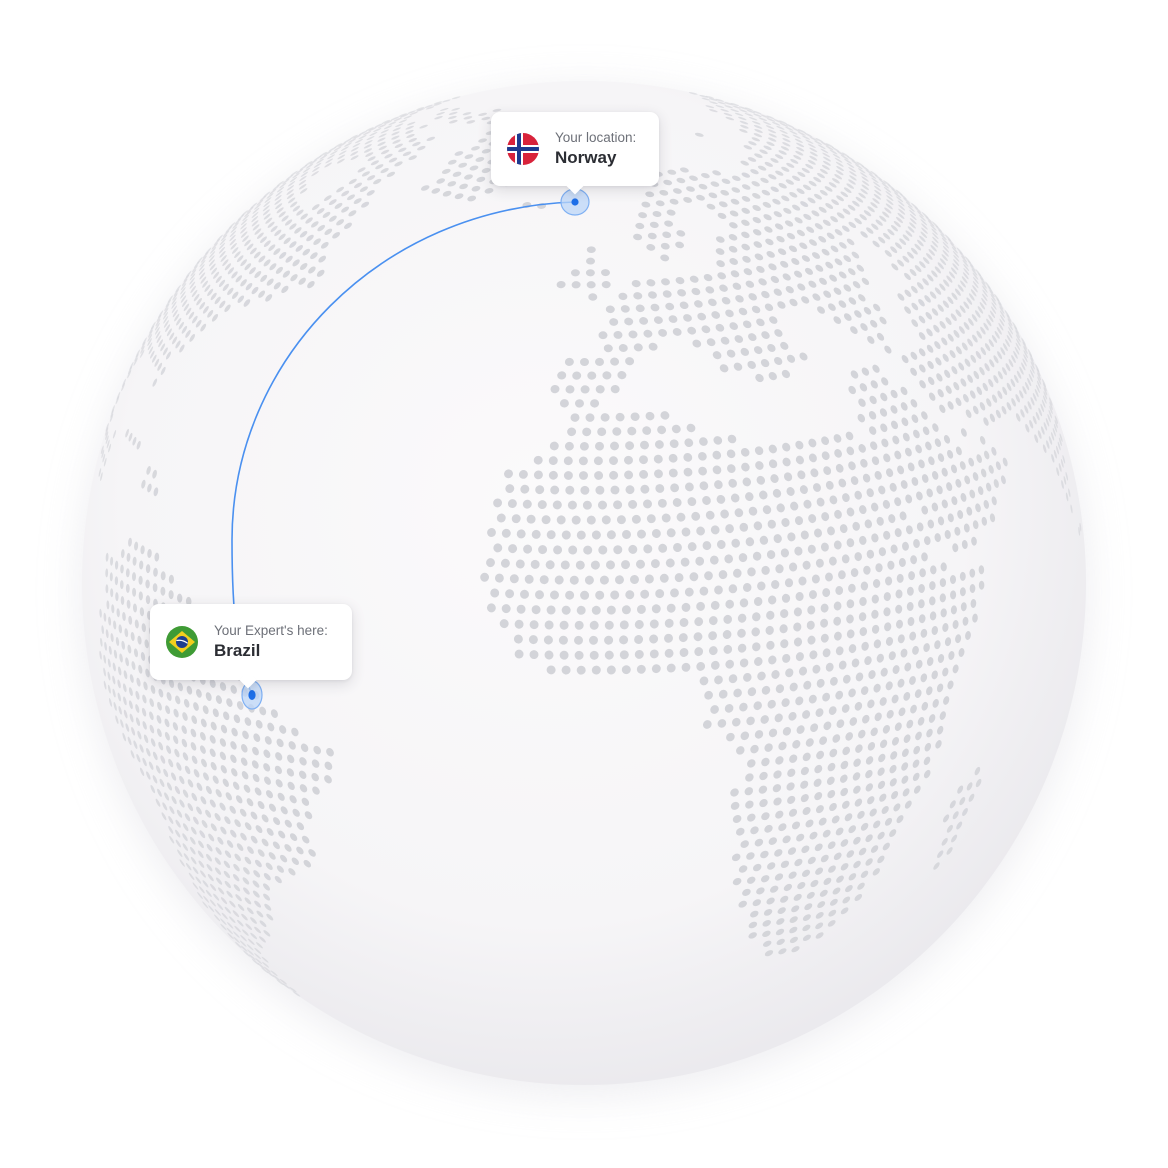  What do you see at coordinates (182, 642) in the screenshot?
I see `brazil-flag-icon` at bounding box center [182, 642].